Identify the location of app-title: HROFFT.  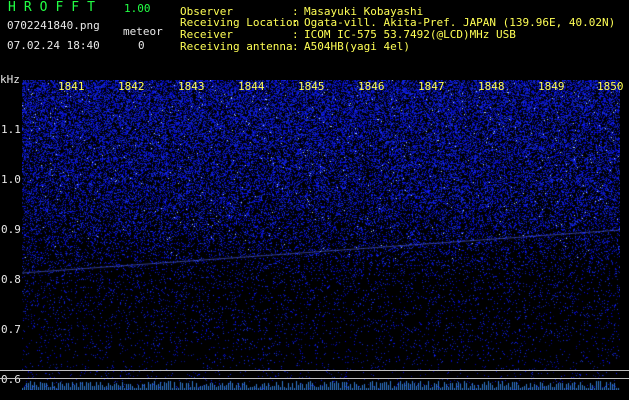
(55, 7).